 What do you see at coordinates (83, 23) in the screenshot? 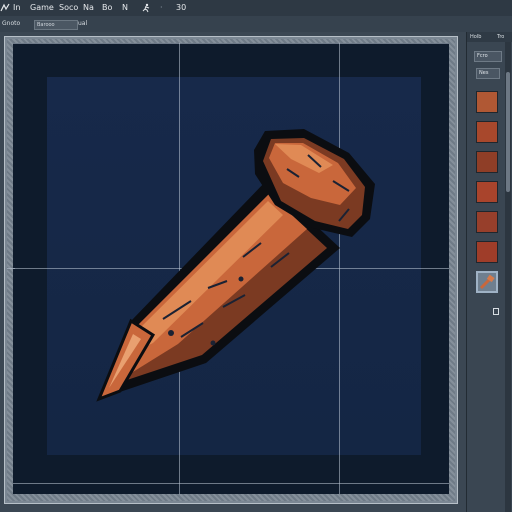
I see `toolbar-label-ual: ual` at bounding box center [83, 23].